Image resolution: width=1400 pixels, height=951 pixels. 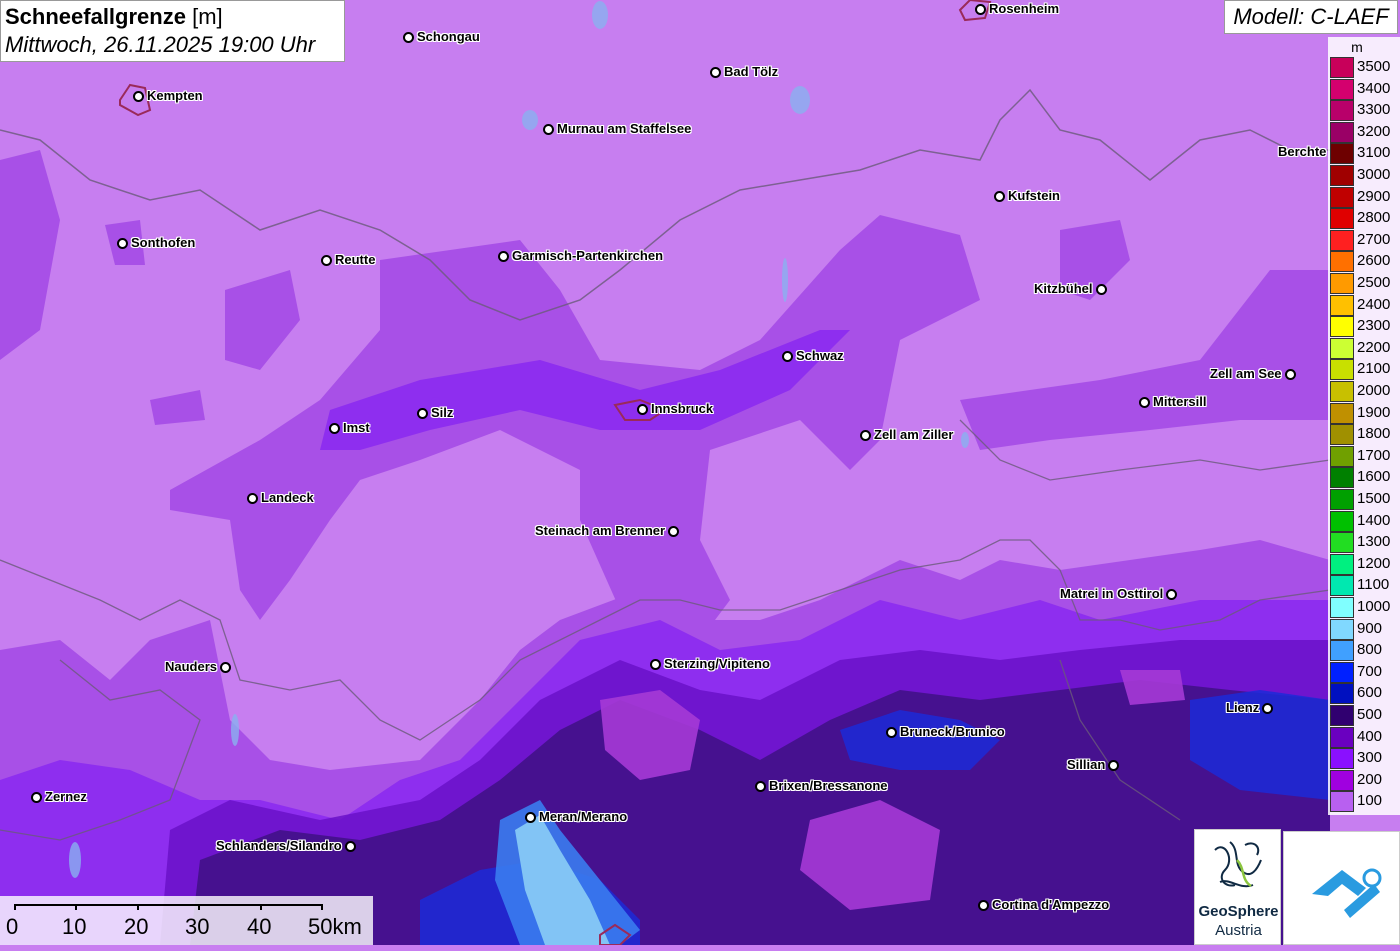 I want to click on city-label: Sterzing/Vipiteno, so click(x=717, y=663).